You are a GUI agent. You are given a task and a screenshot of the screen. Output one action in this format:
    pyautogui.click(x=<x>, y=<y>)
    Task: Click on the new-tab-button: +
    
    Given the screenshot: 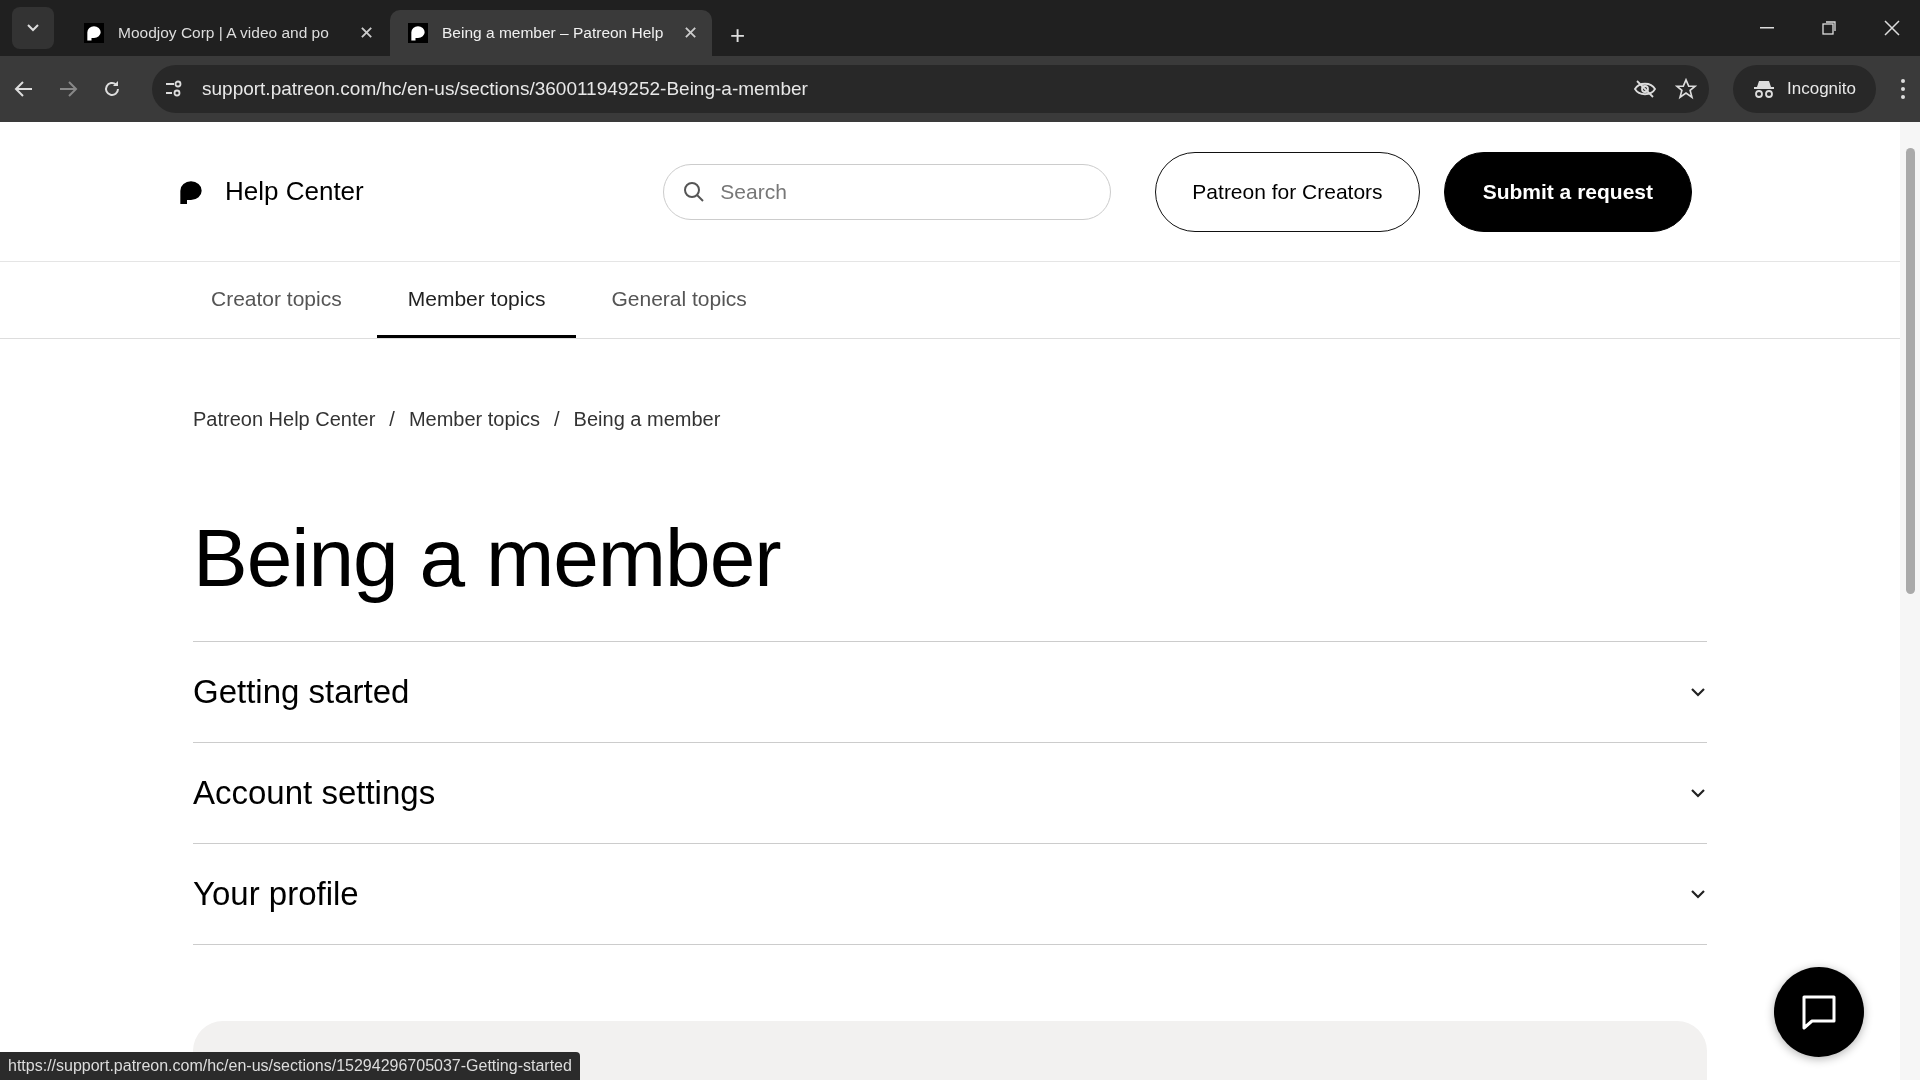 What is the action you would take?
    pyautogui.click(x=738, y=35)
    